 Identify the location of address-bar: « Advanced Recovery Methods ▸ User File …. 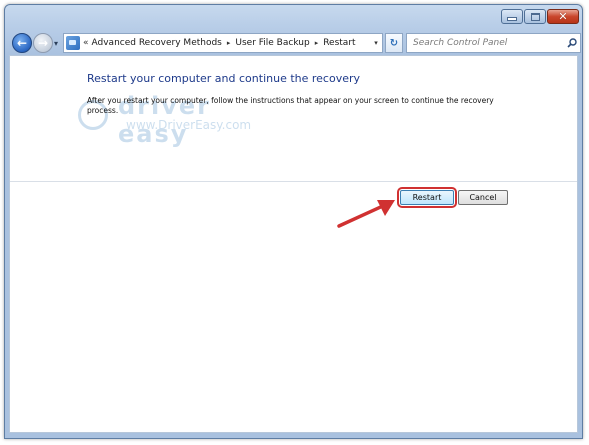
(223, 43).